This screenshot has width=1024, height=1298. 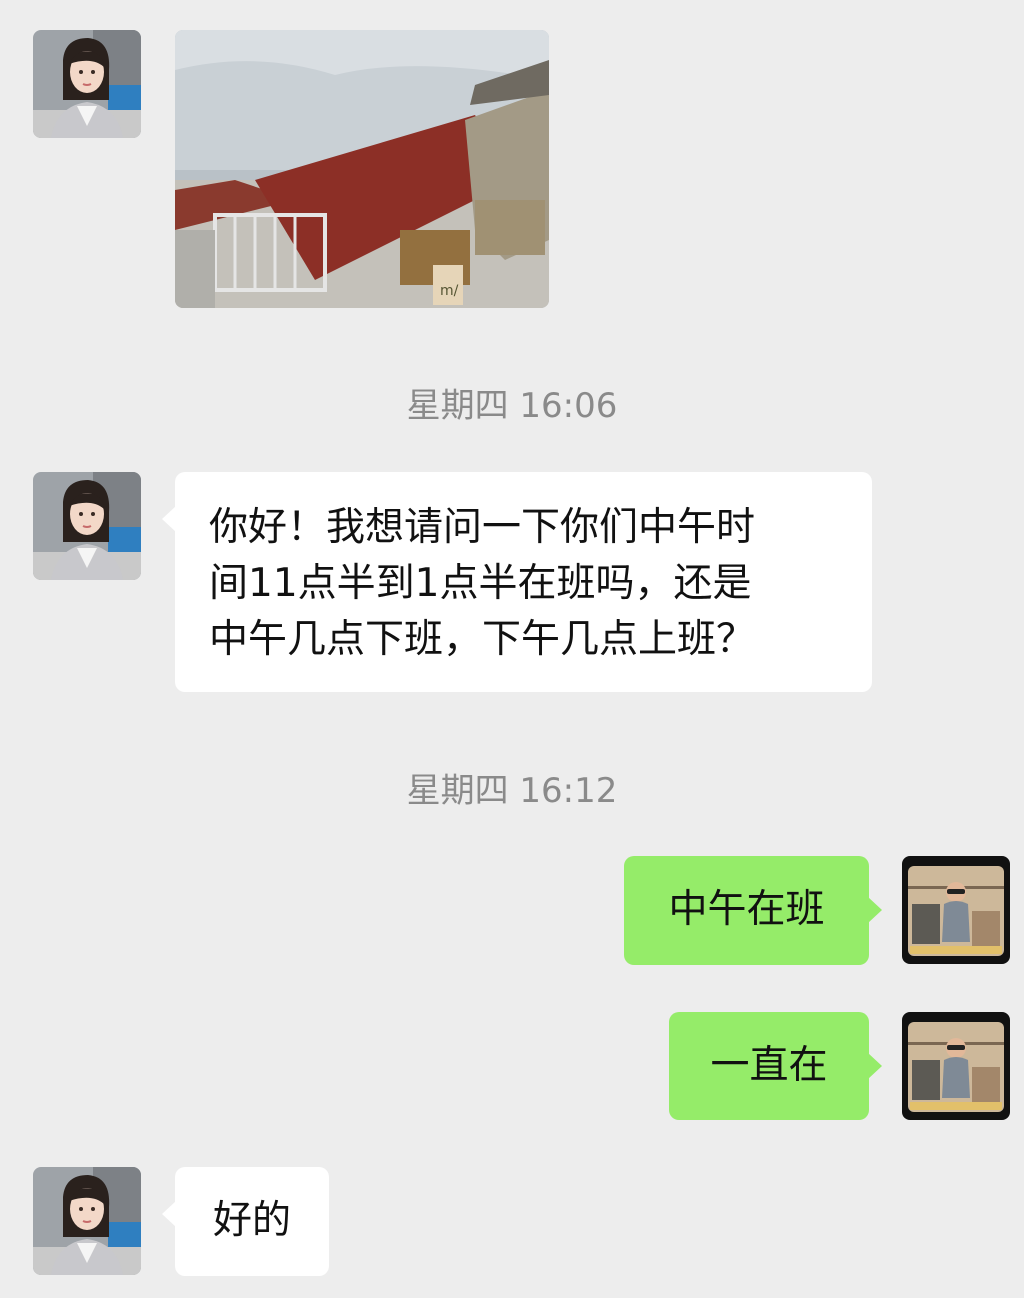 What do you see at coordinates (480, 583) in the screenshot?
I see `message-text-line: 间11点半到1点半在班吗，还是` at bounding box center [480, 583].